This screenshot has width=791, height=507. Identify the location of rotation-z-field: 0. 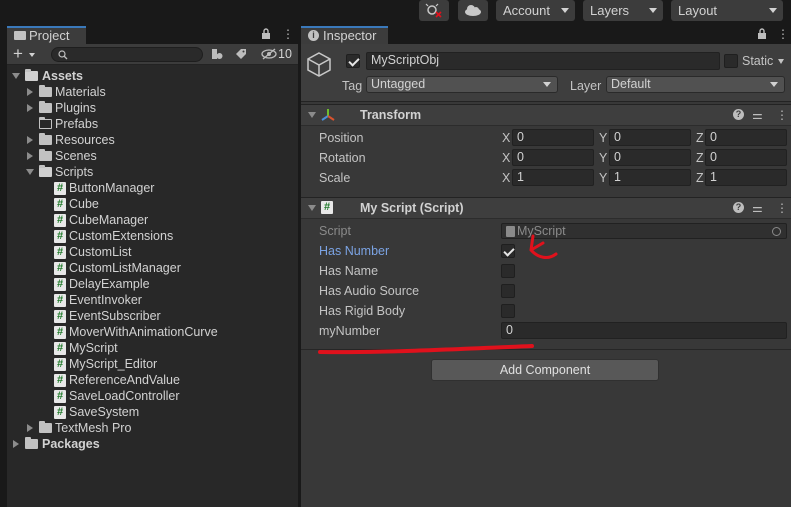
(746, 157).